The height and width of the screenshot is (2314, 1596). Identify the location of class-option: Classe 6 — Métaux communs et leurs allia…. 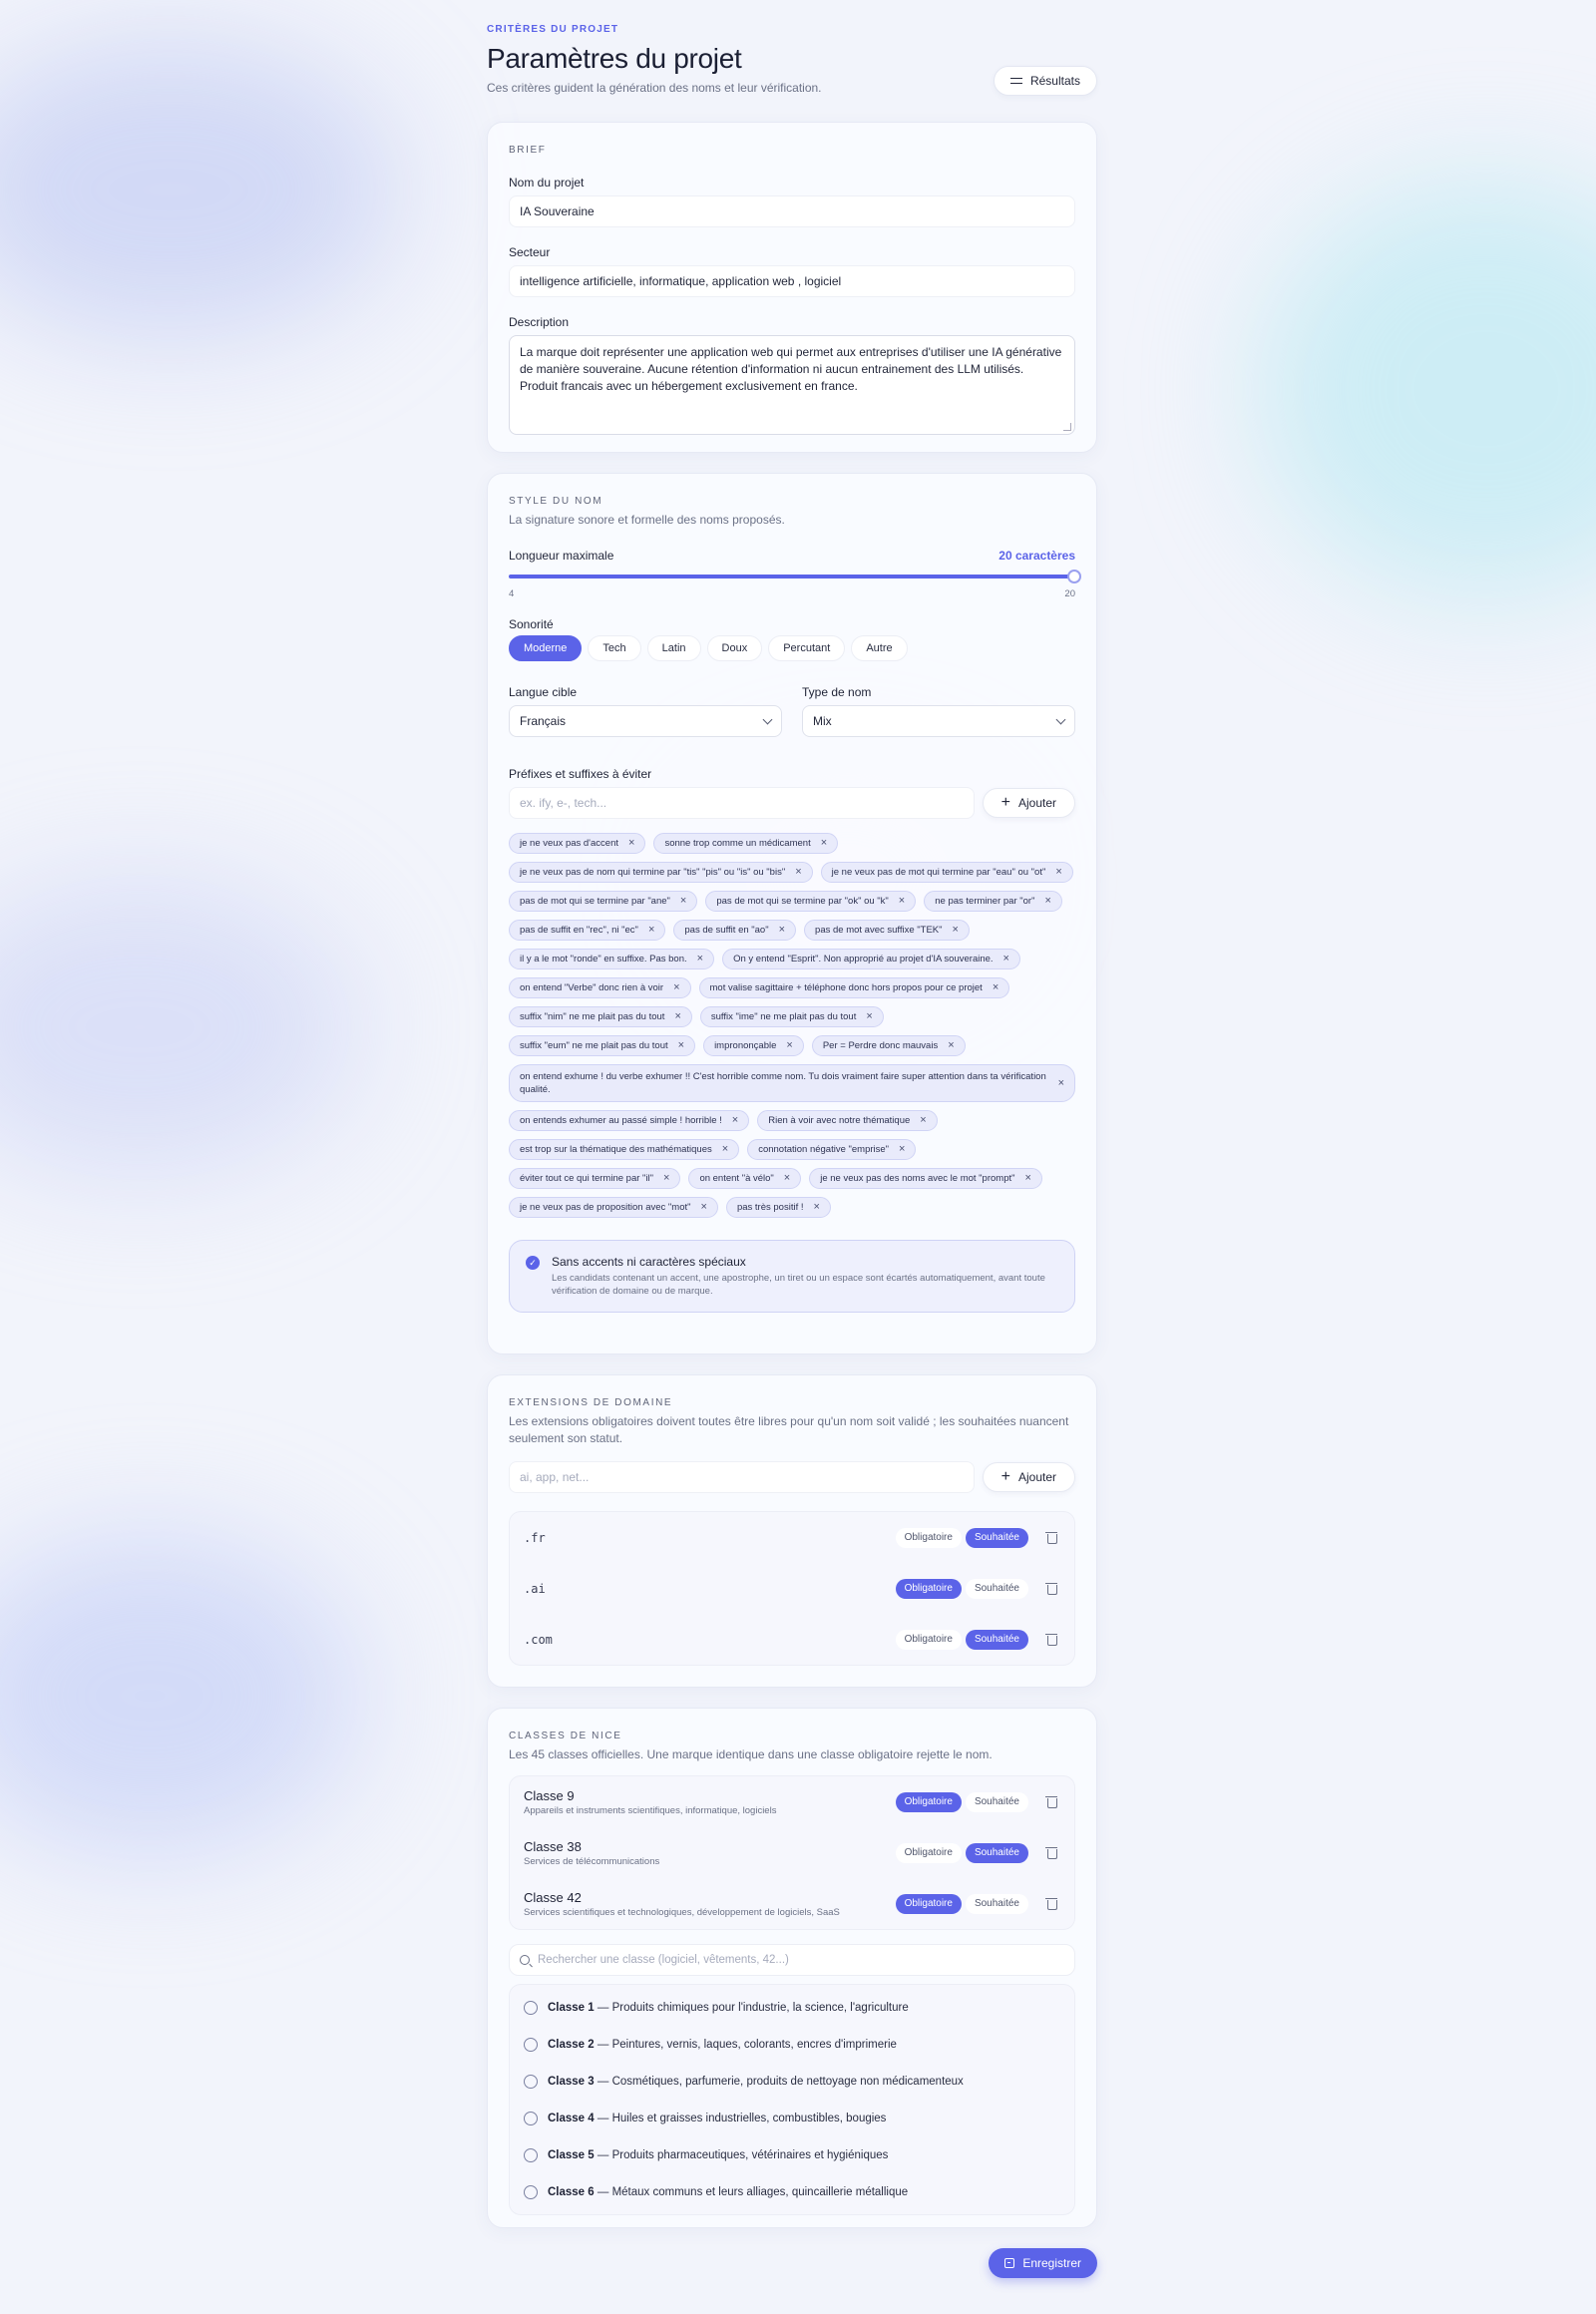
(792, 2191).